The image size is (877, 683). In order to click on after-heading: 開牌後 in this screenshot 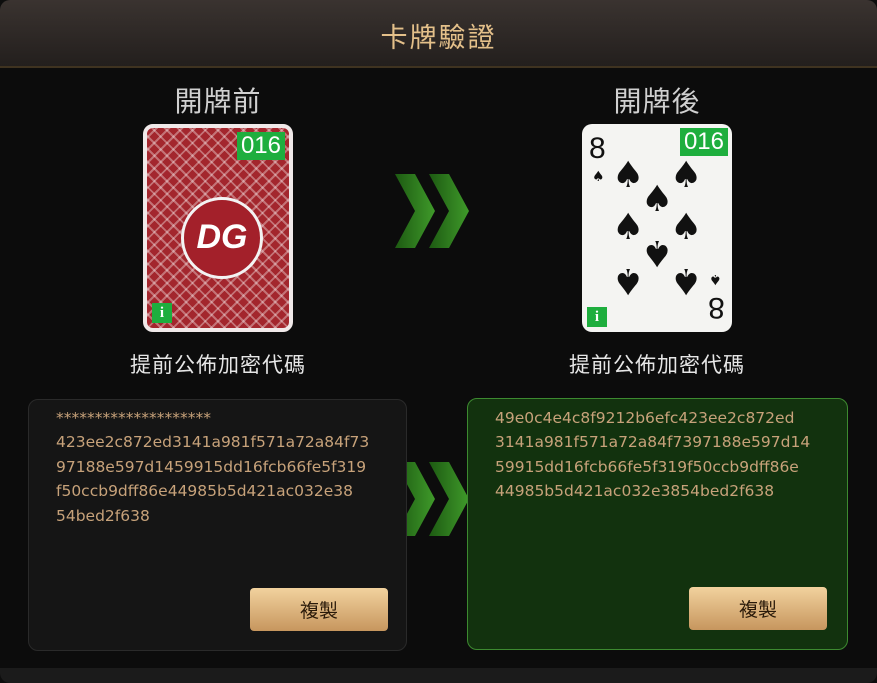, I will do `click(657, 101)`.